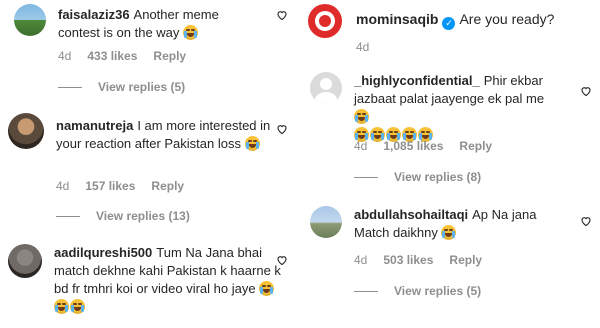 Image resolution: width=600 pixels, height=328 pixels. I want to click on comment-username: namanutreja, so click(94, 125).